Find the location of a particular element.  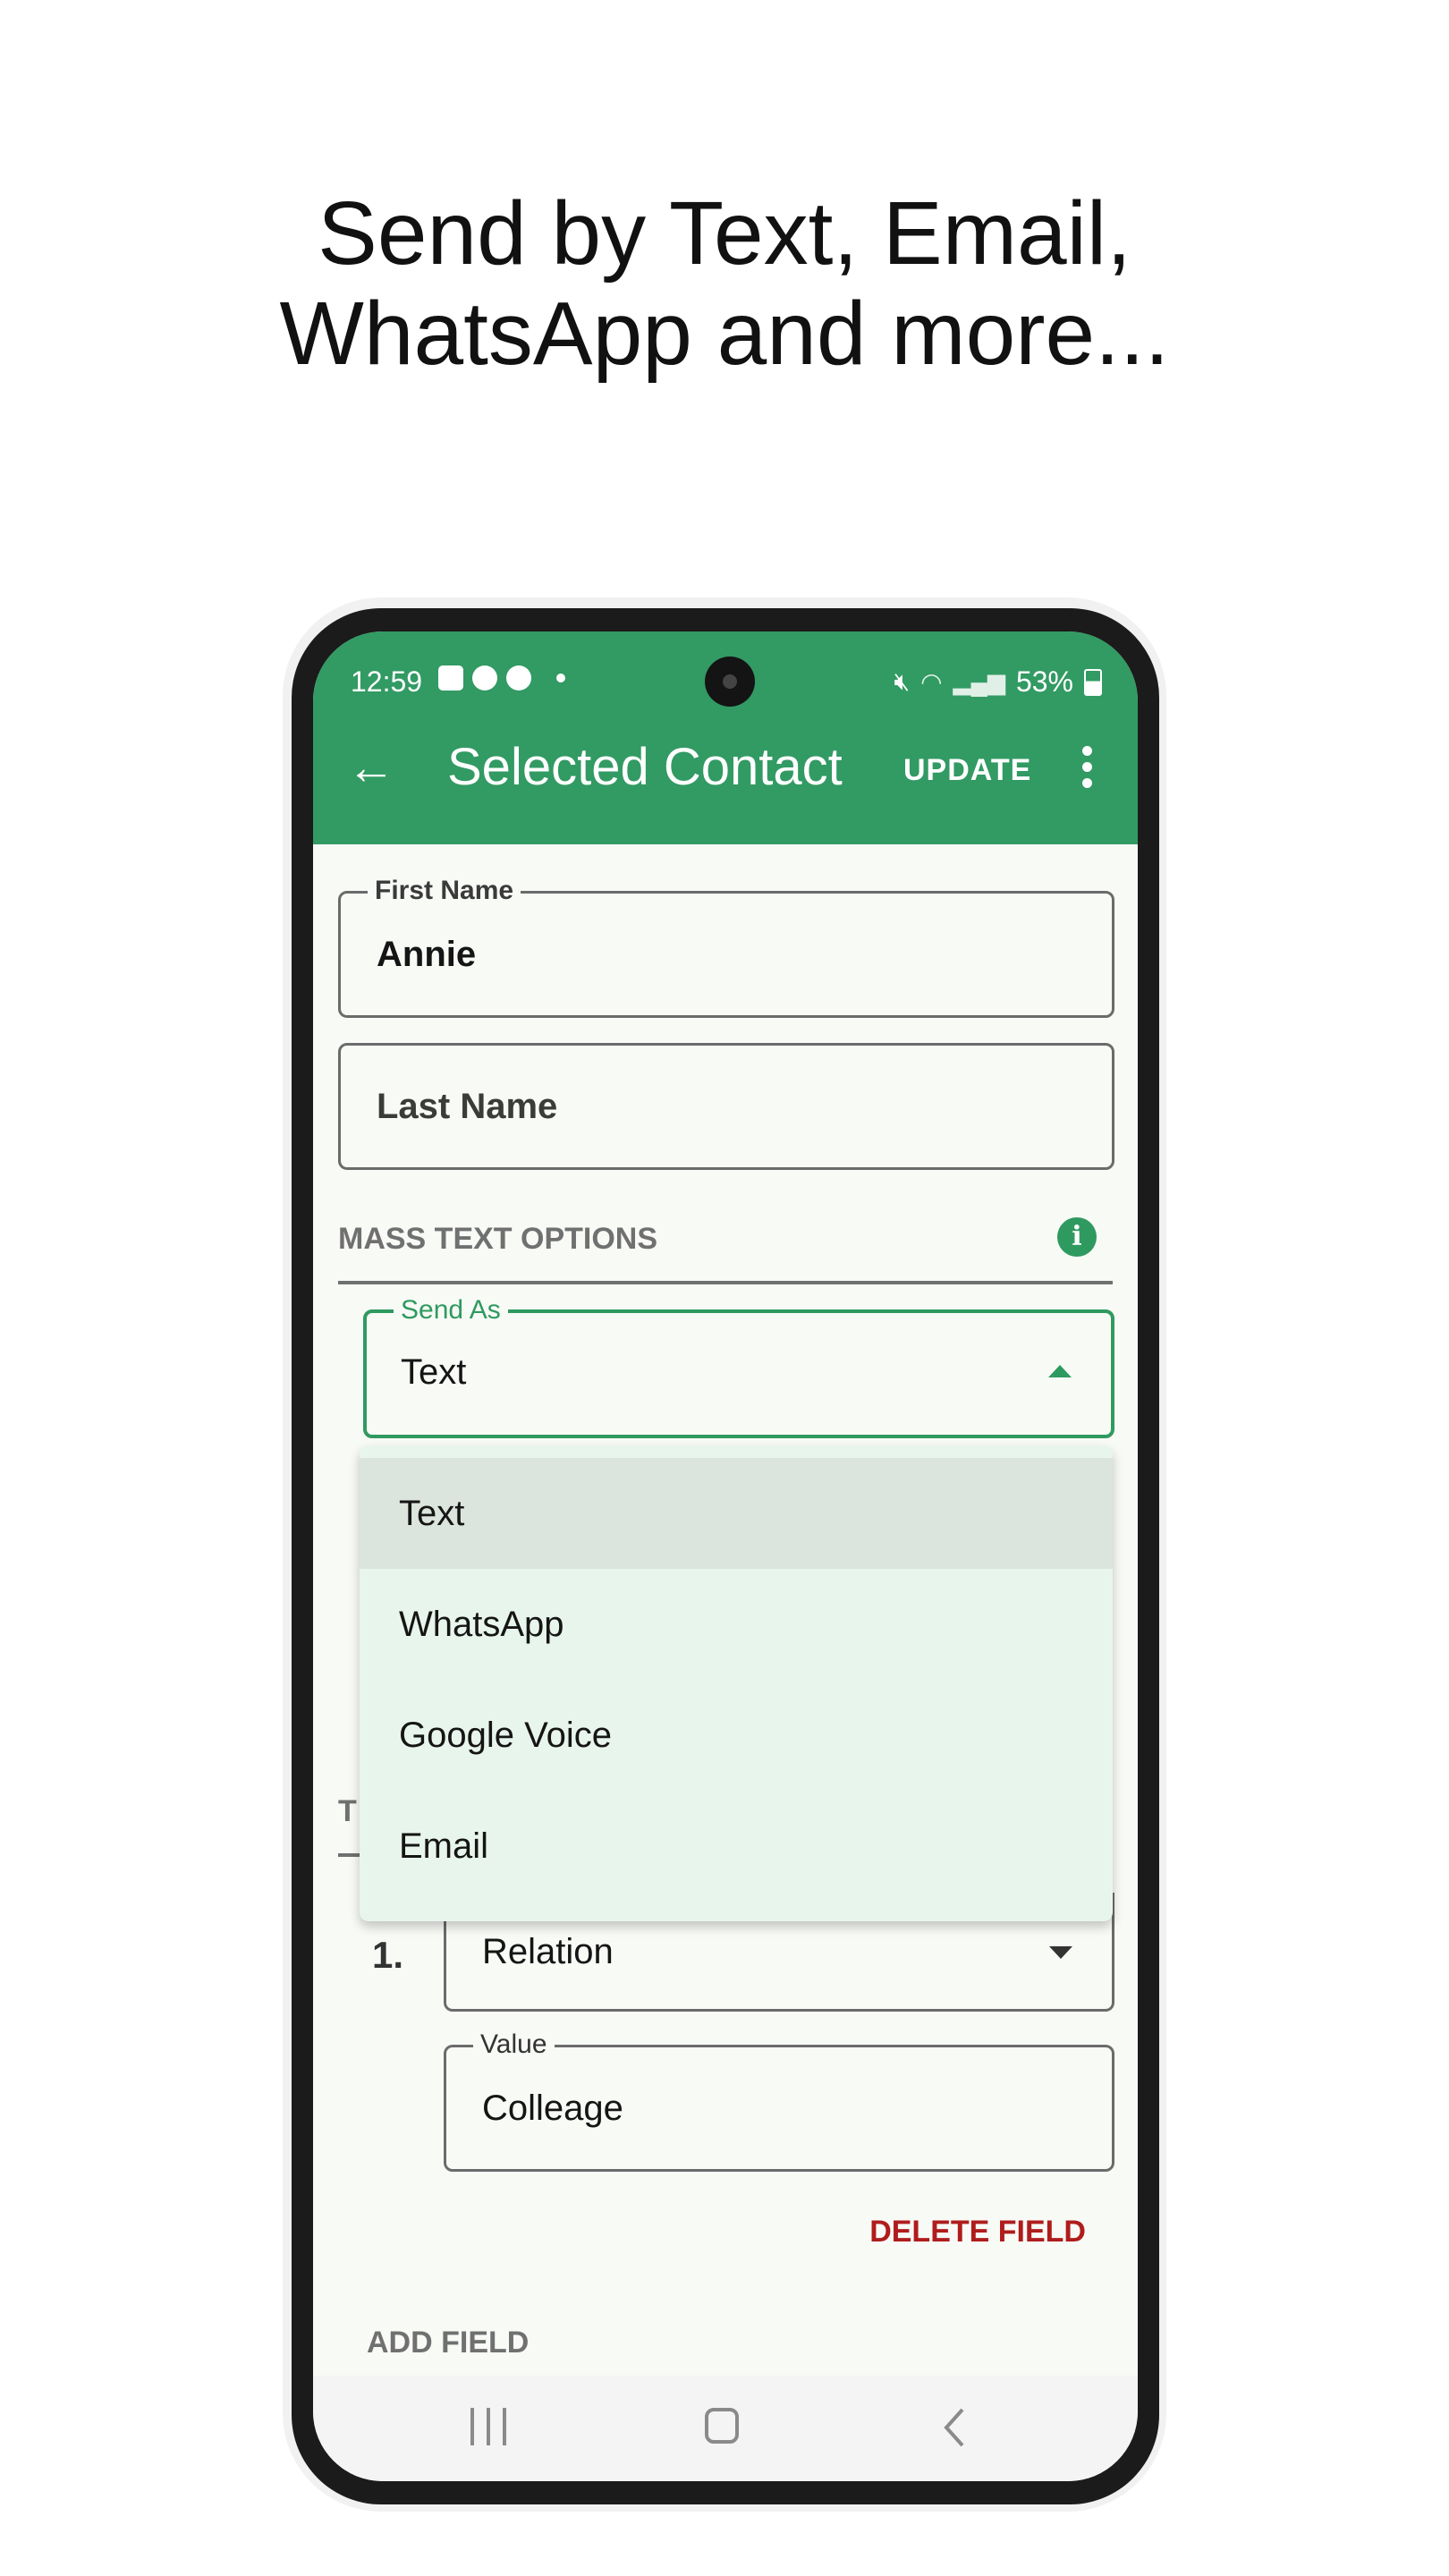

menu-item-label: Email is located at coordinates (444, 1846).